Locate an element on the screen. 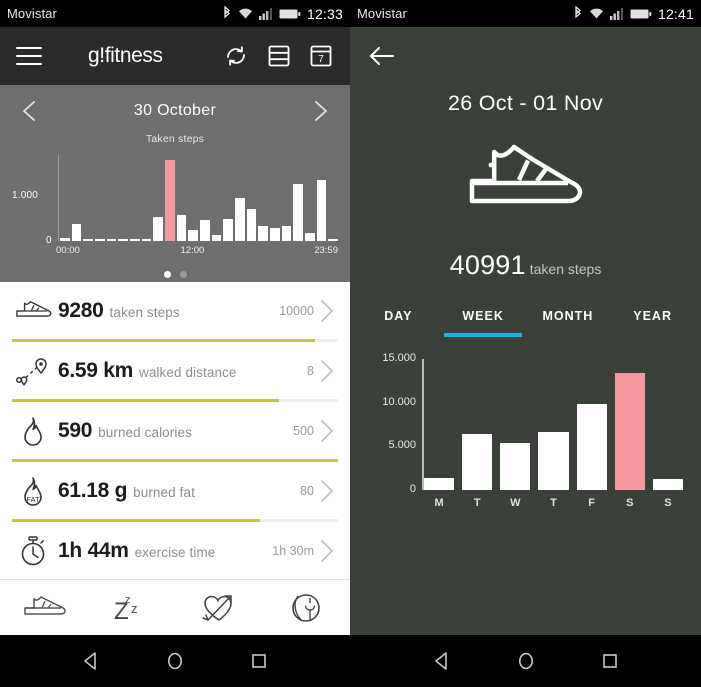  day-chart-ytick-0: 0 is located at coordinates (49, 240).